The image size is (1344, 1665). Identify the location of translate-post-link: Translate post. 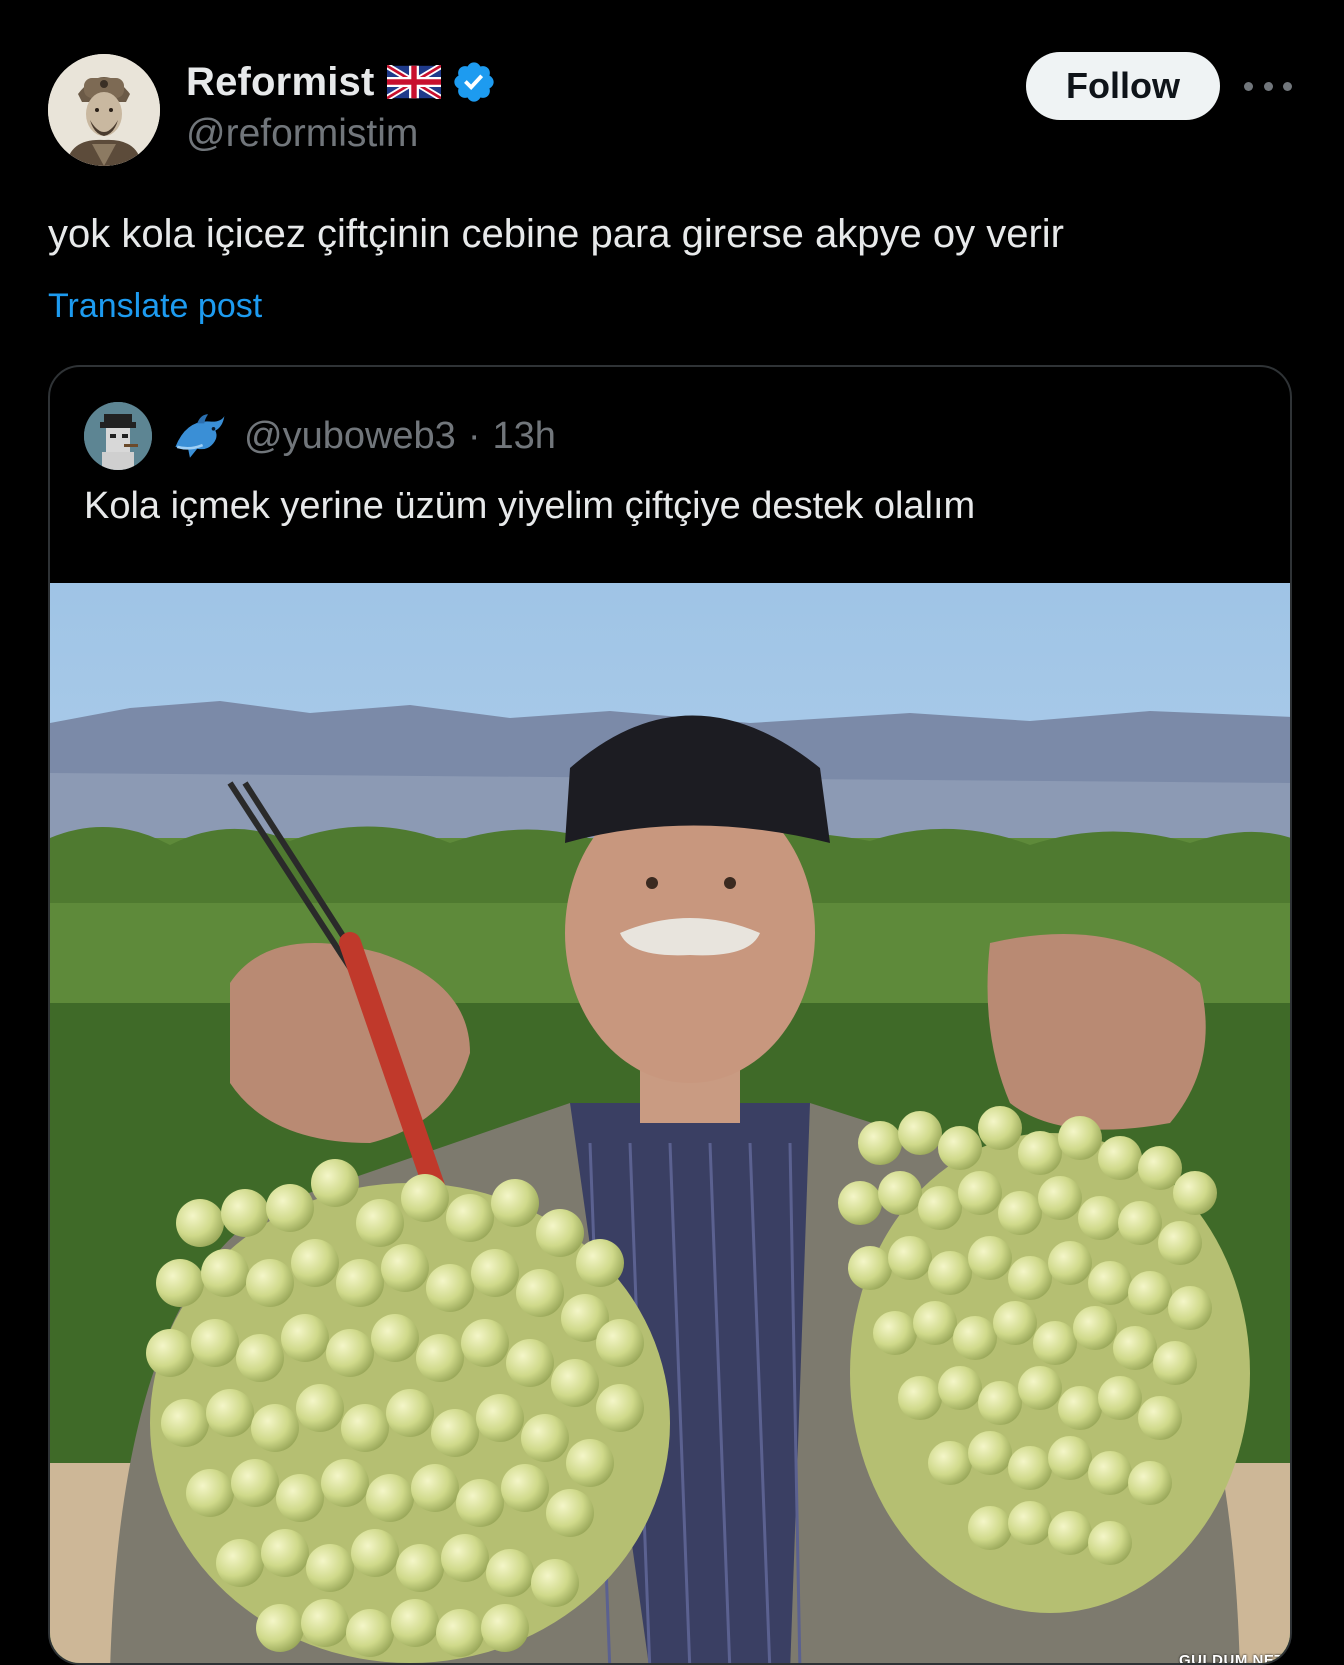
(155, 306).